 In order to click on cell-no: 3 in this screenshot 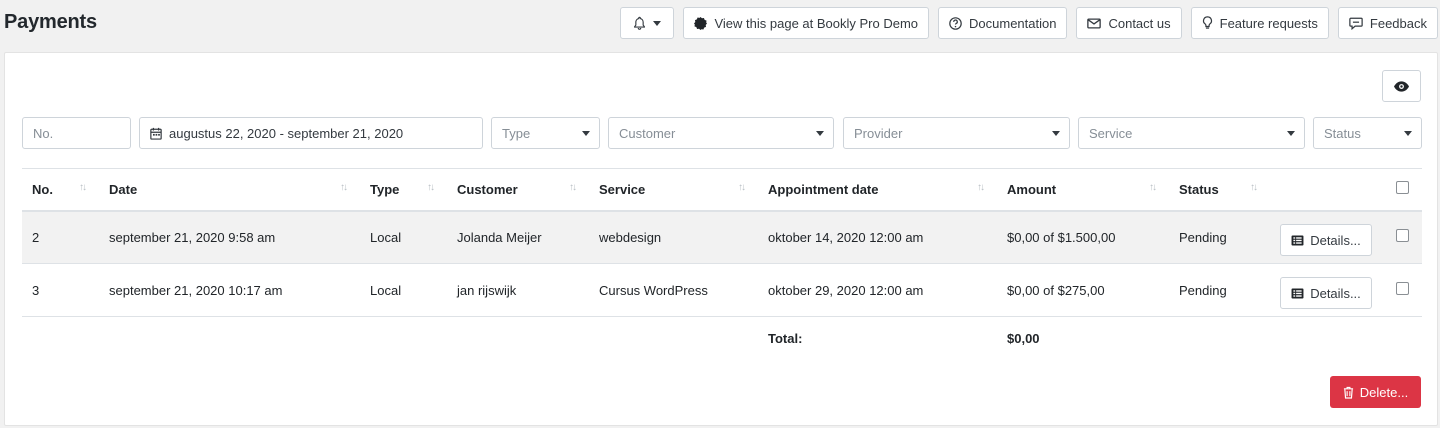, I will do `click(60, 290)`.